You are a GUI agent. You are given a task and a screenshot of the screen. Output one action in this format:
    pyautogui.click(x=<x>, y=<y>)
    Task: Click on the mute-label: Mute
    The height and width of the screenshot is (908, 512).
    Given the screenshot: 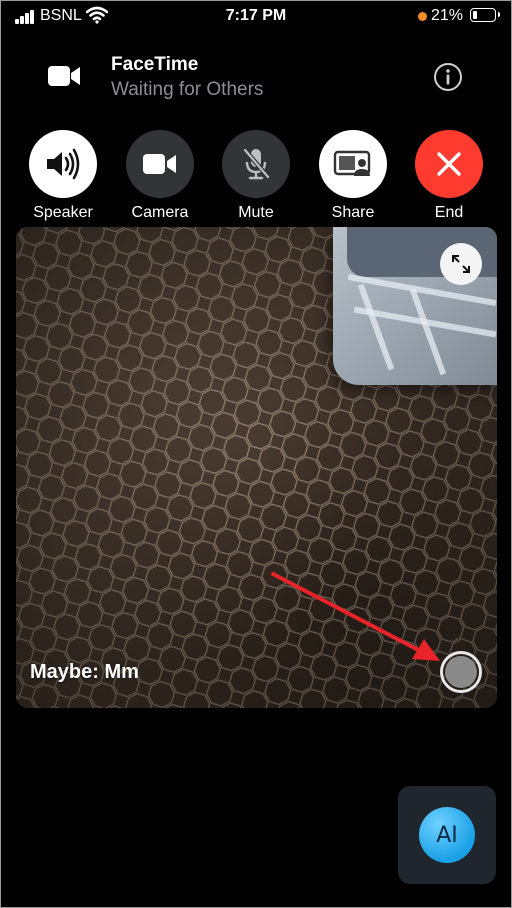 What is the action you would take?
    pyautogui.click(x=256, y=212)
    